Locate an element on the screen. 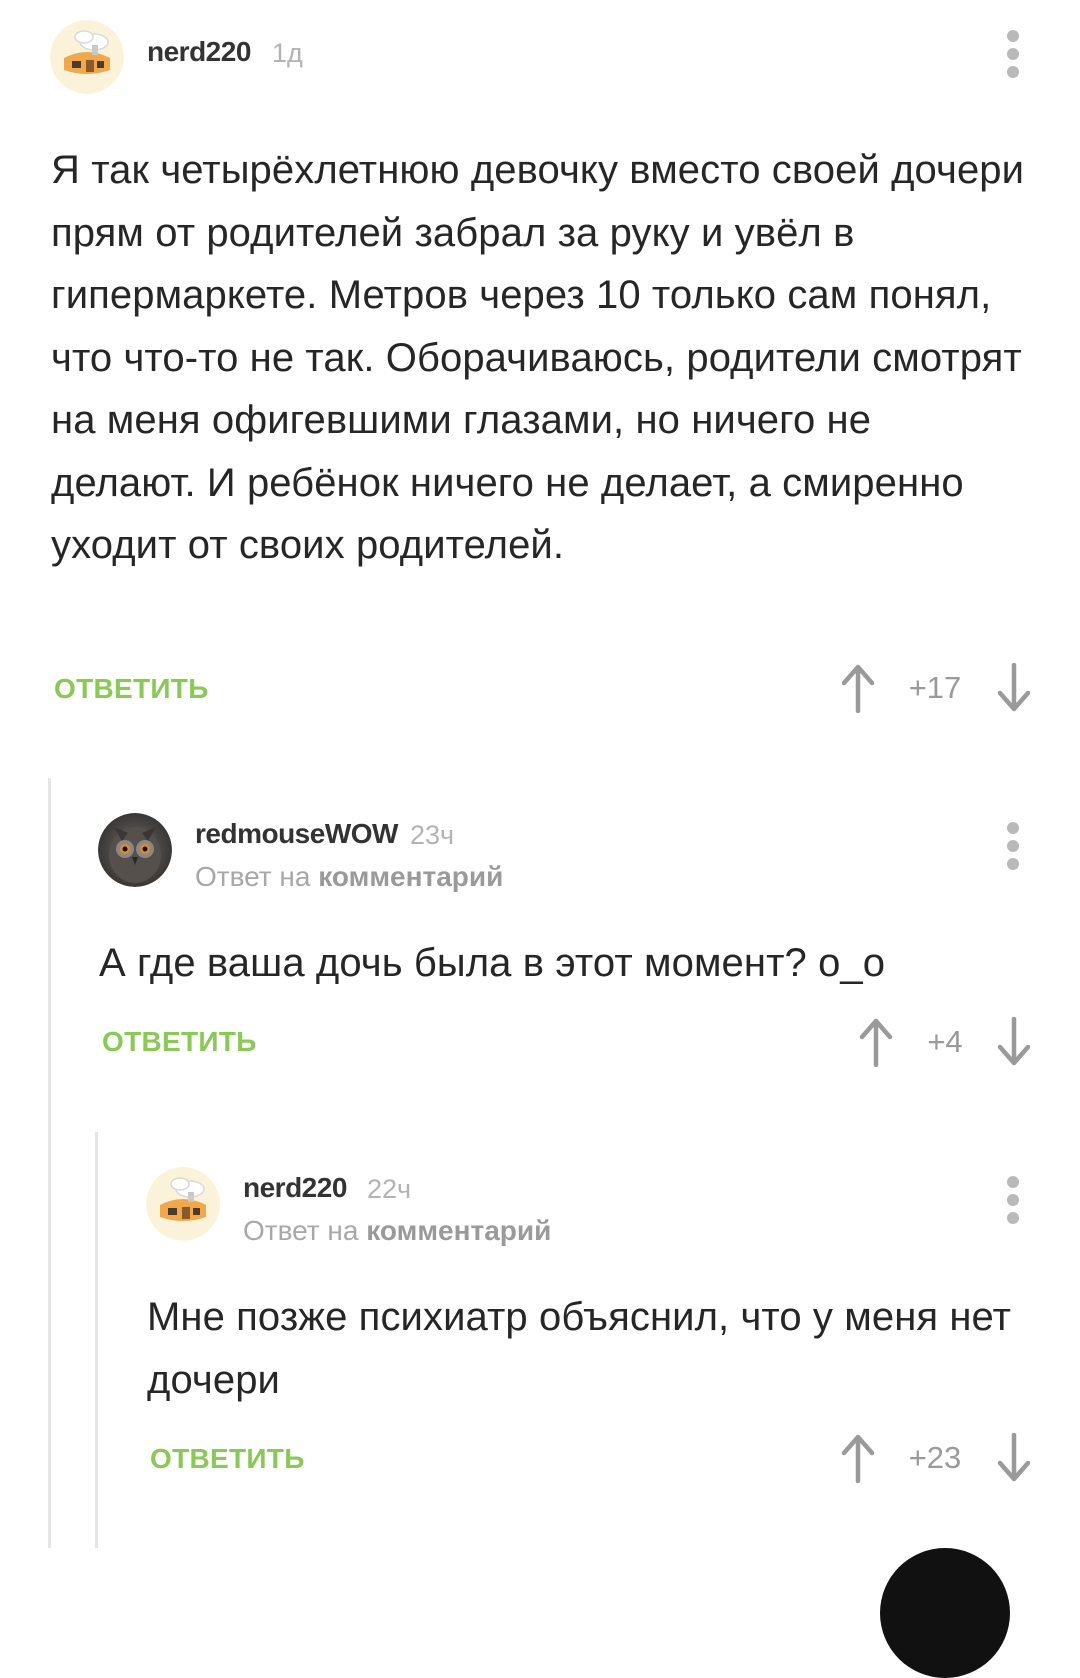 Image resolution: width=1080 pixels, height=1678 pixels. avatar-nerd220 is located at coordinates (183, 1204).